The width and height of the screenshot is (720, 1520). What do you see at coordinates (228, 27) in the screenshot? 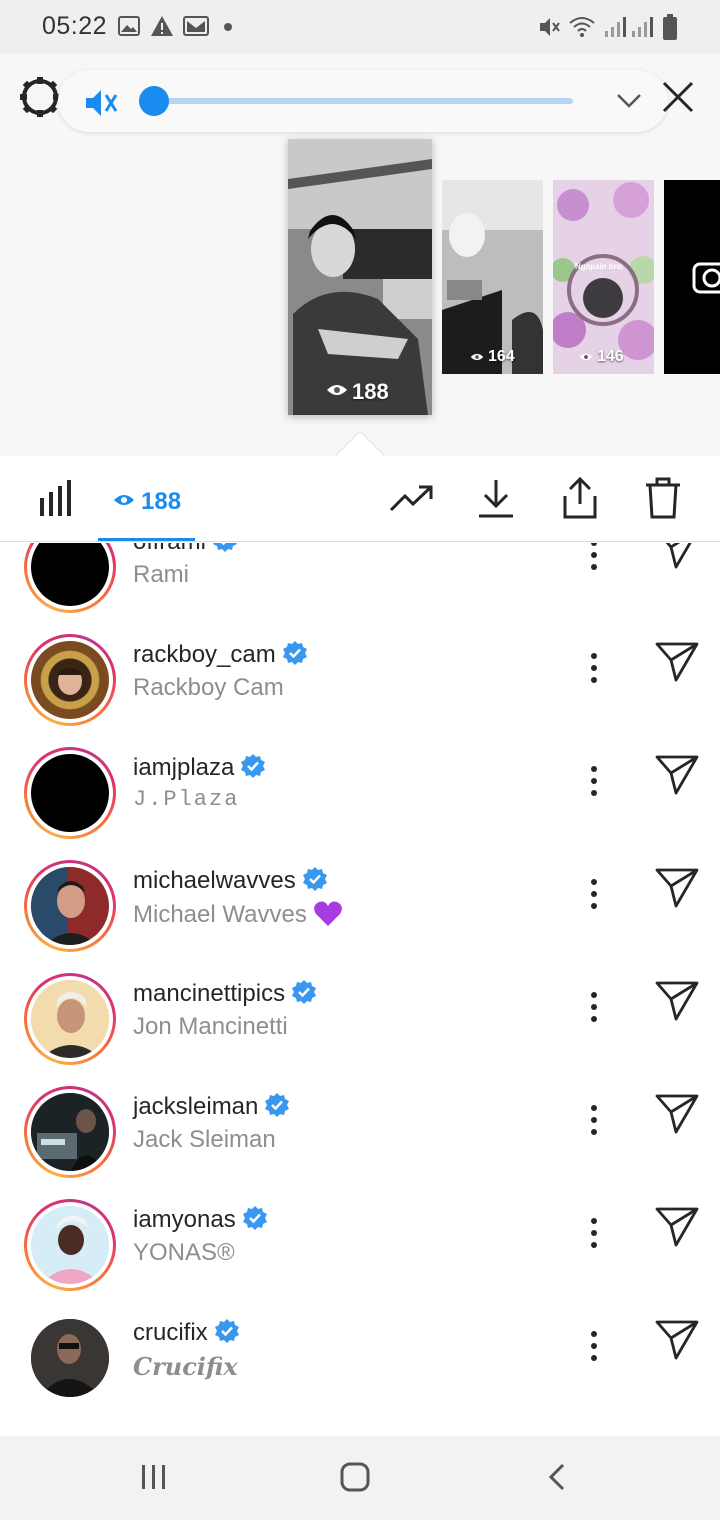
I see `dot-icon` at bounding box center [228, 27].